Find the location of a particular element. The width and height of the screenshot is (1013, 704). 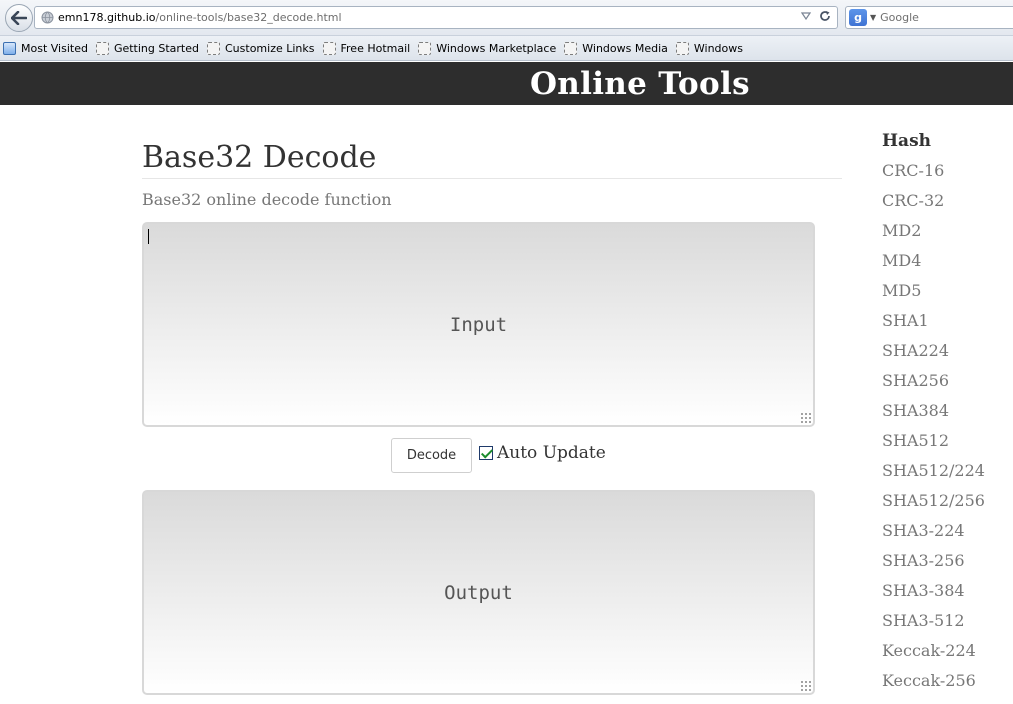

sidebar-item-sha256: SHA256 is located at coordinates (933, 386).